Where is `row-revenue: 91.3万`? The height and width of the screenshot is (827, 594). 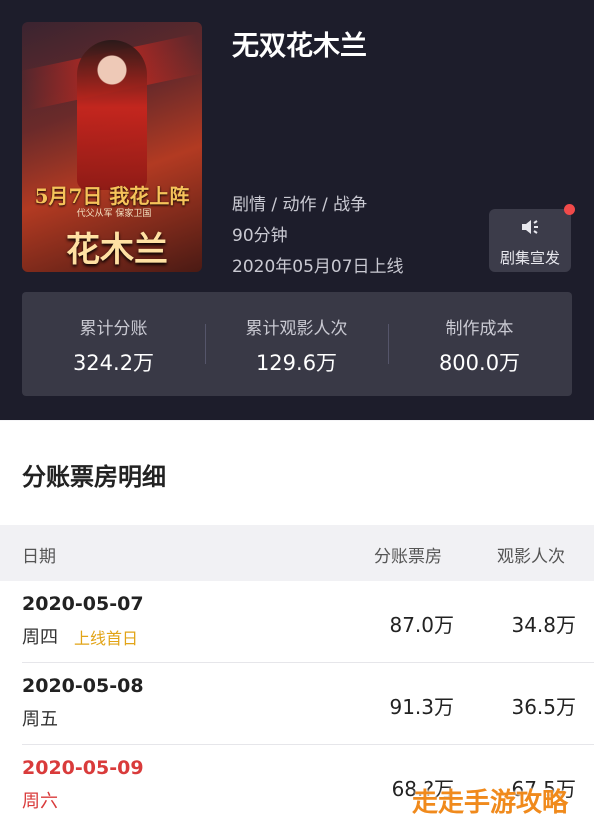
row-revenue: 91.3万 is located at coordinates (421, 707).